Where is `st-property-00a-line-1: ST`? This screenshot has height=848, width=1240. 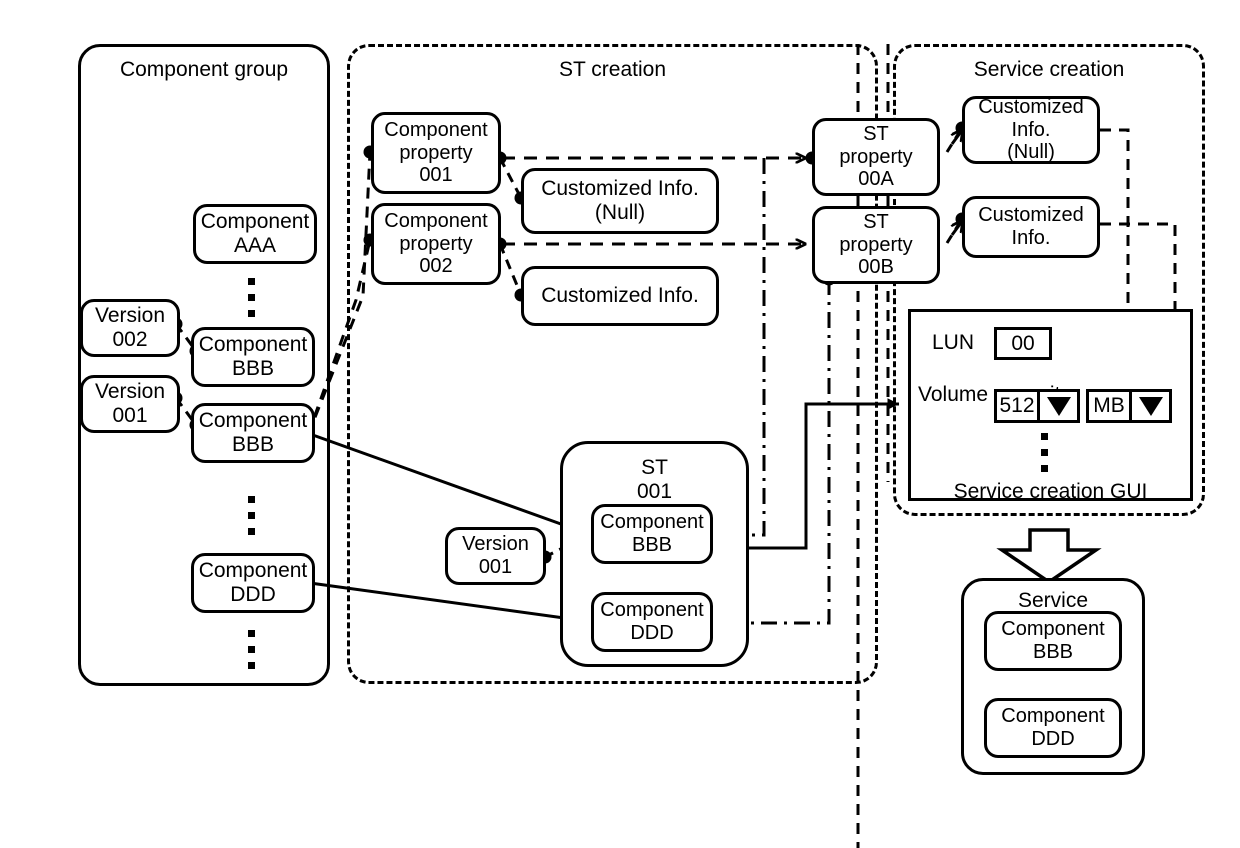
st-property-00a-line-1: ST is located at coordinates (876, 133).